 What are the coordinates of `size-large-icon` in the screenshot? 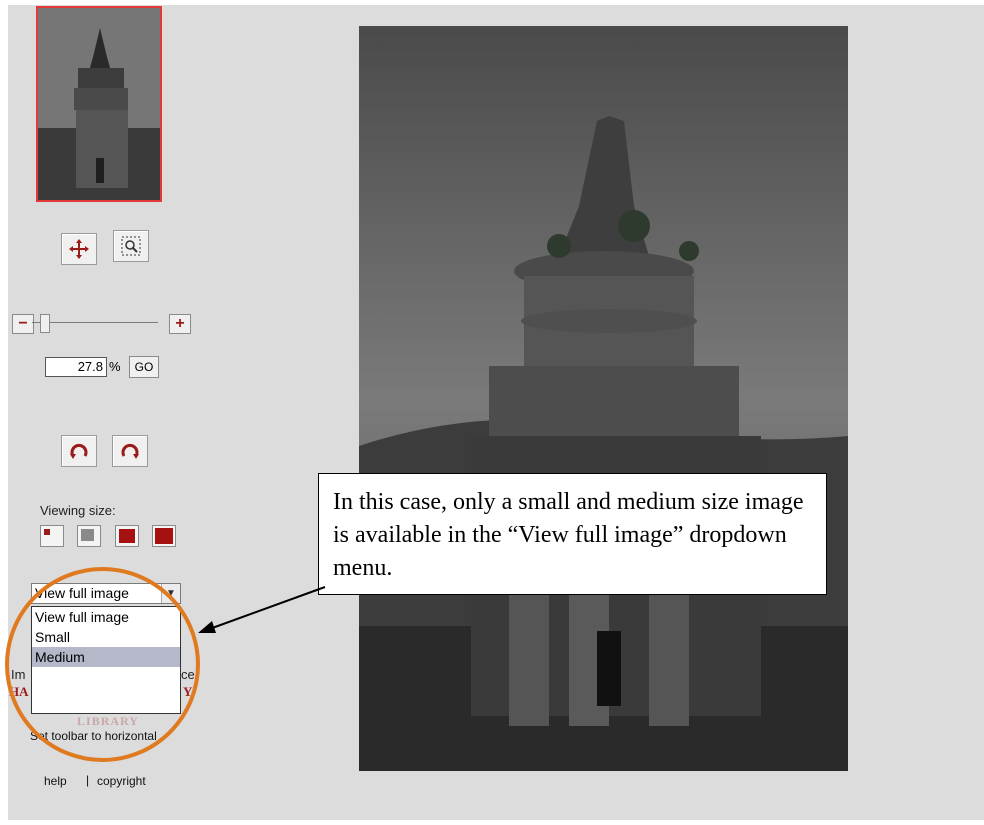 It's located at (127, 536).